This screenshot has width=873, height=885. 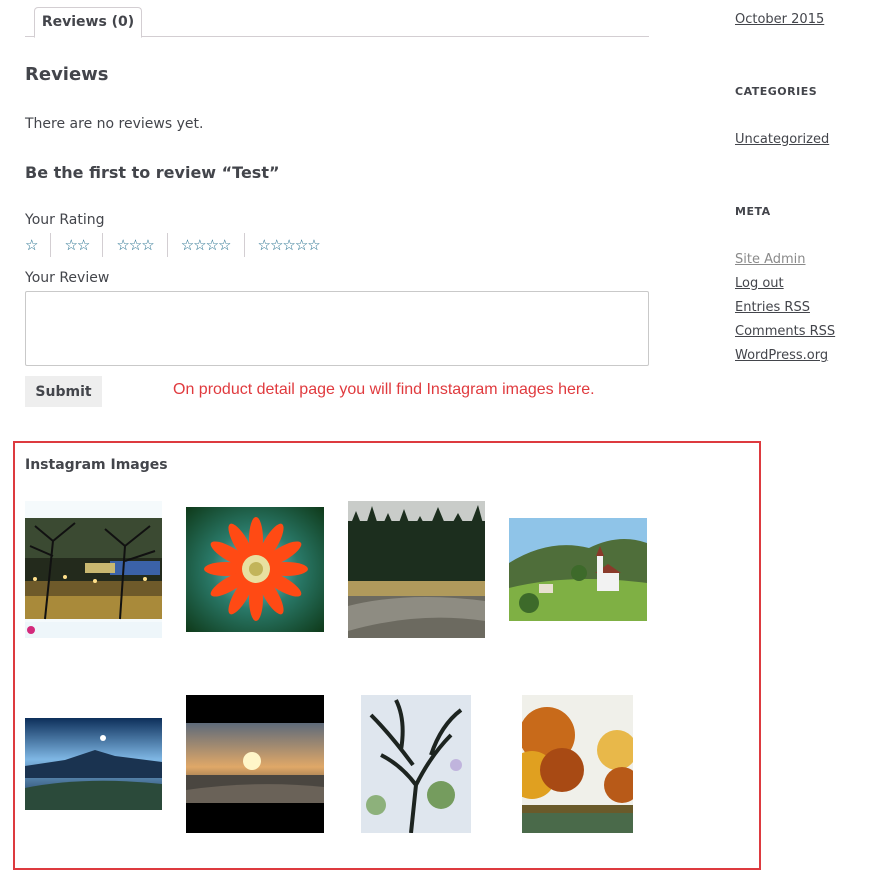 What do you see at coordinates (114, 124) in the screenshot?
I see `no-reviews-text: There are no reviews yet.` at bounding box center [114, 124].